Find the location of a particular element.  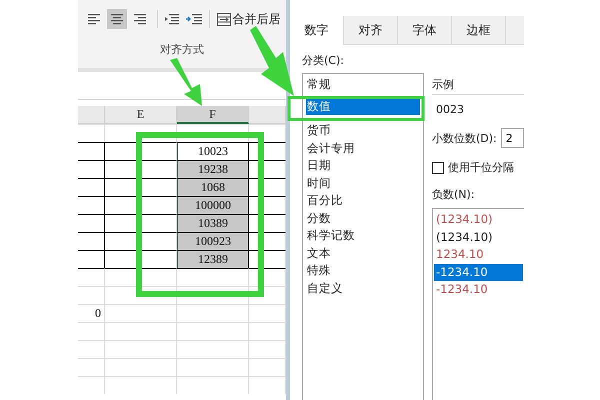

category-label: 分类(C): is located at coordinates (323, 60).